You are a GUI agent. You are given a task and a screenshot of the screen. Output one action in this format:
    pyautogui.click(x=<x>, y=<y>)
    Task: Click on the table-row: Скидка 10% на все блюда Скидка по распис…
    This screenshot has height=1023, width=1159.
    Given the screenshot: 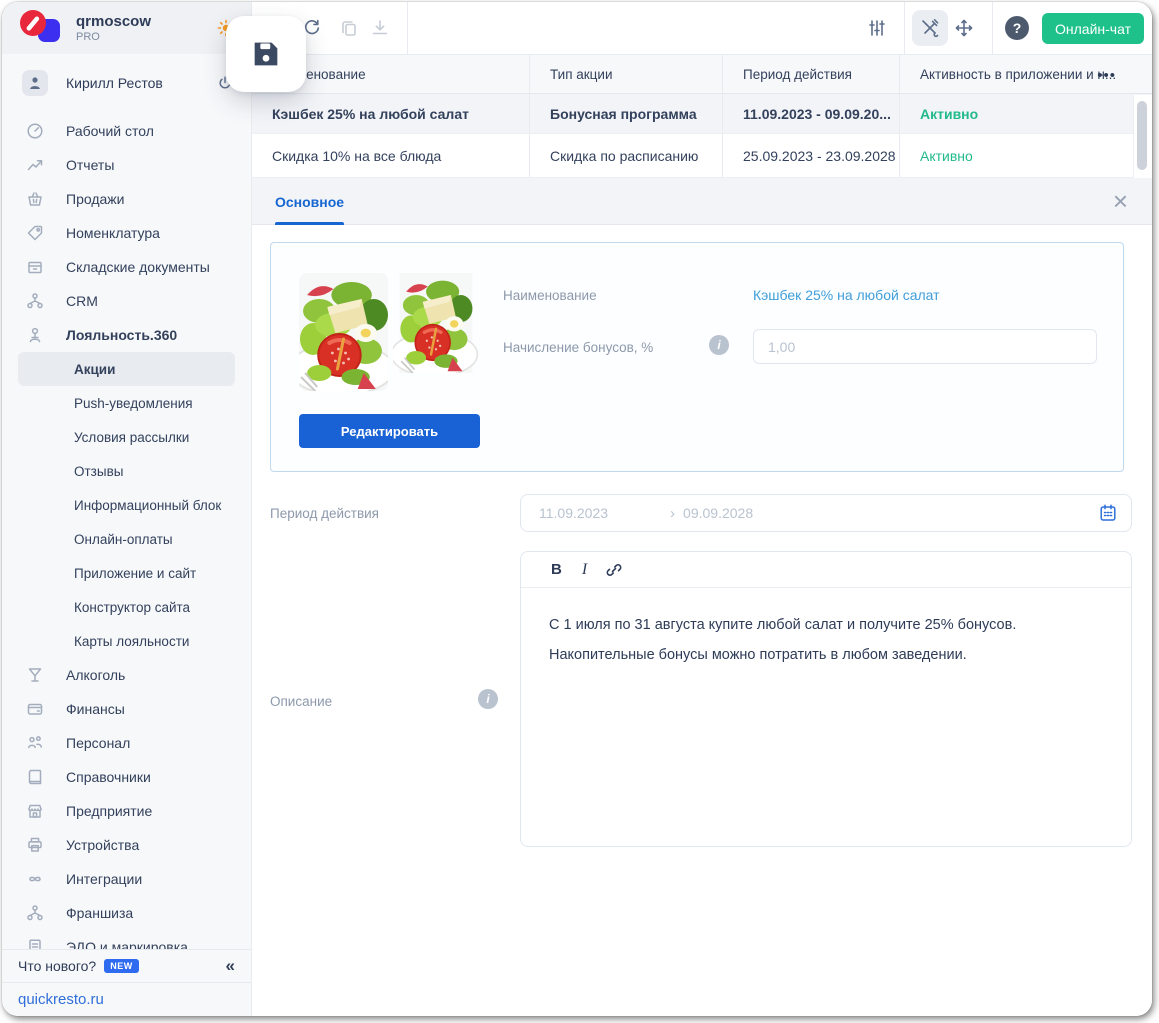 What is the action you would take?
    pyautogui.click(x=702, y=156)
    